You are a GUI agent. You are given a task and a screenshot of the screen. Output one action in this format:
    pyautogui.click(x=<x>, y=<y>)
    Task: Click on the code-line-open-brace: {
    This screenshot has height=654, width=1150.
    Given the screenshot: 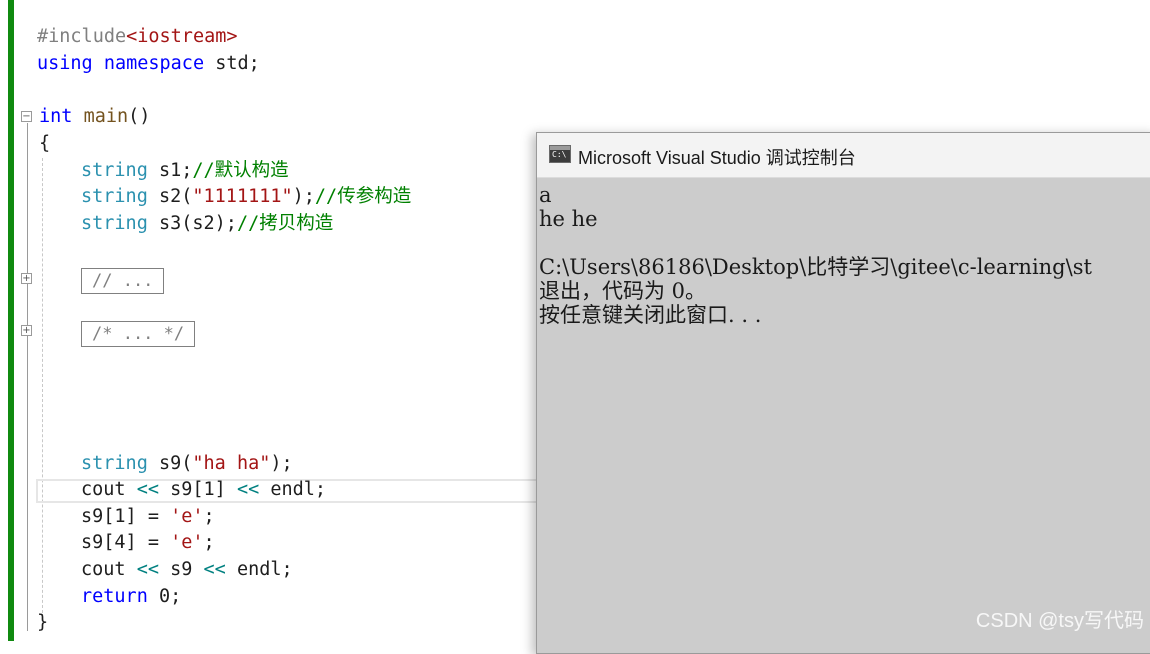 What is the action you would take?
    pyautogui.click(x=44, y=144)
    